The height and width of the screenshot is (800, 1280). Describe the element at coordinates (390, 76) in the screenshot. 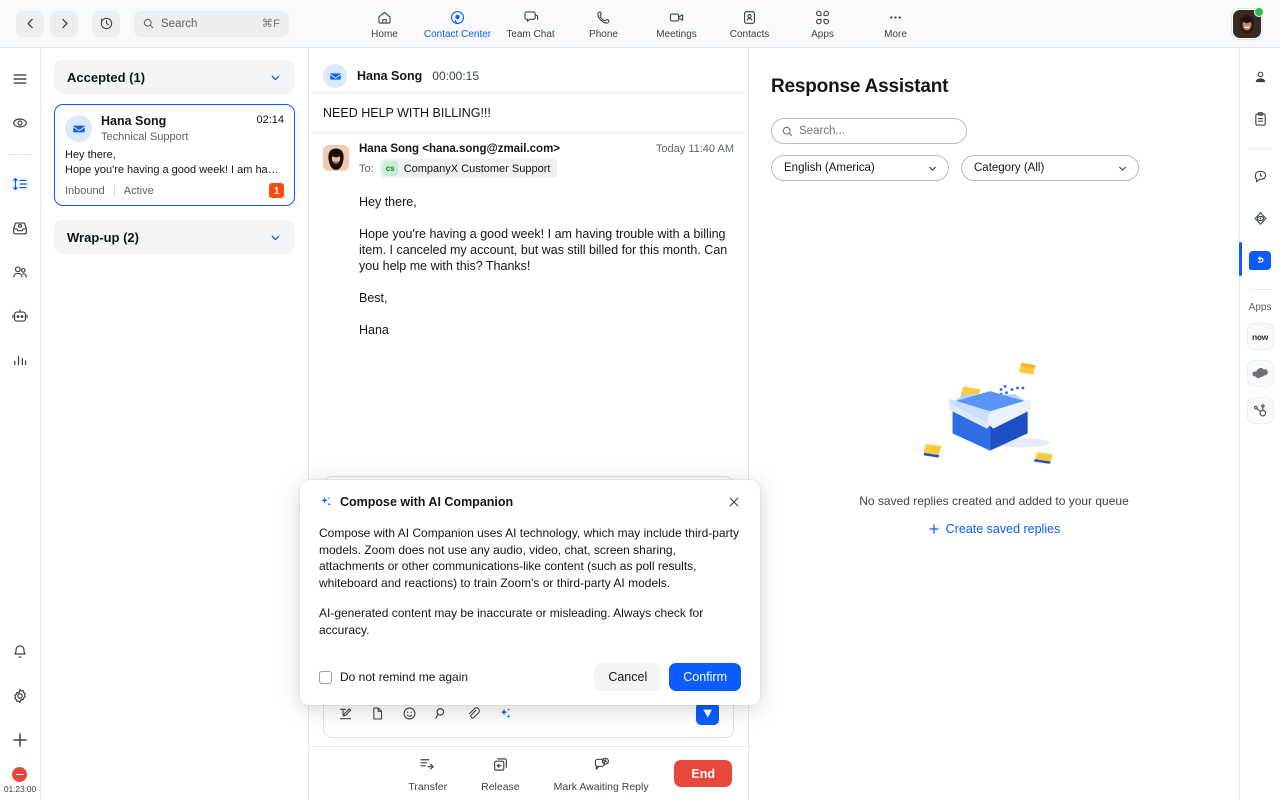

I see `conversation-header-name: Hana Song` at that location.